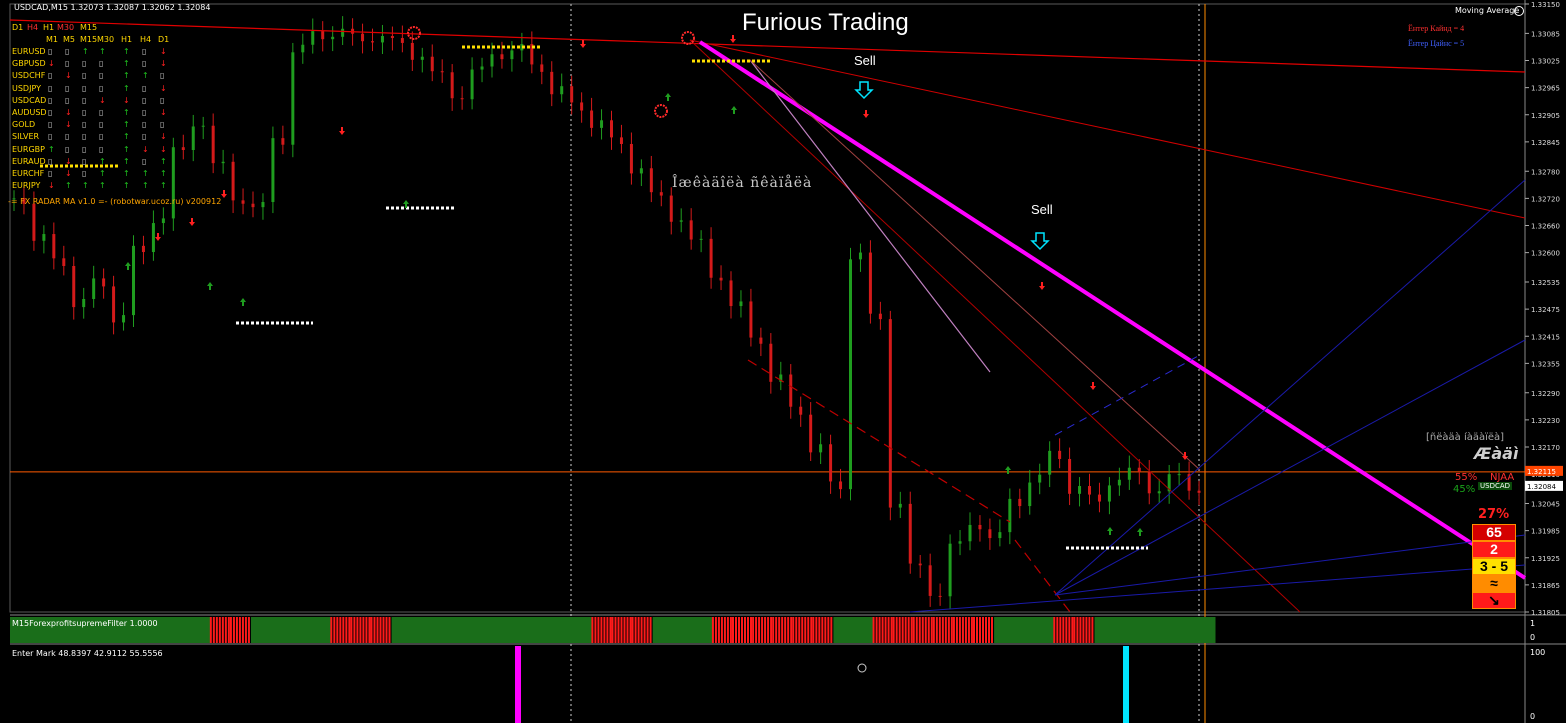 The image size is (1566, 723). I want to click on price-tick-label: 1.32845, so click(1545, 143).